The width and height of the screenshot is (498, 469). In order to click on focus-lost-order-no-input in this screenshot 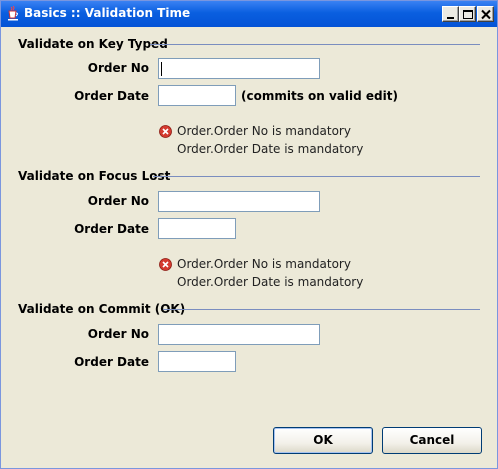, I will do `click(239, 201)`.